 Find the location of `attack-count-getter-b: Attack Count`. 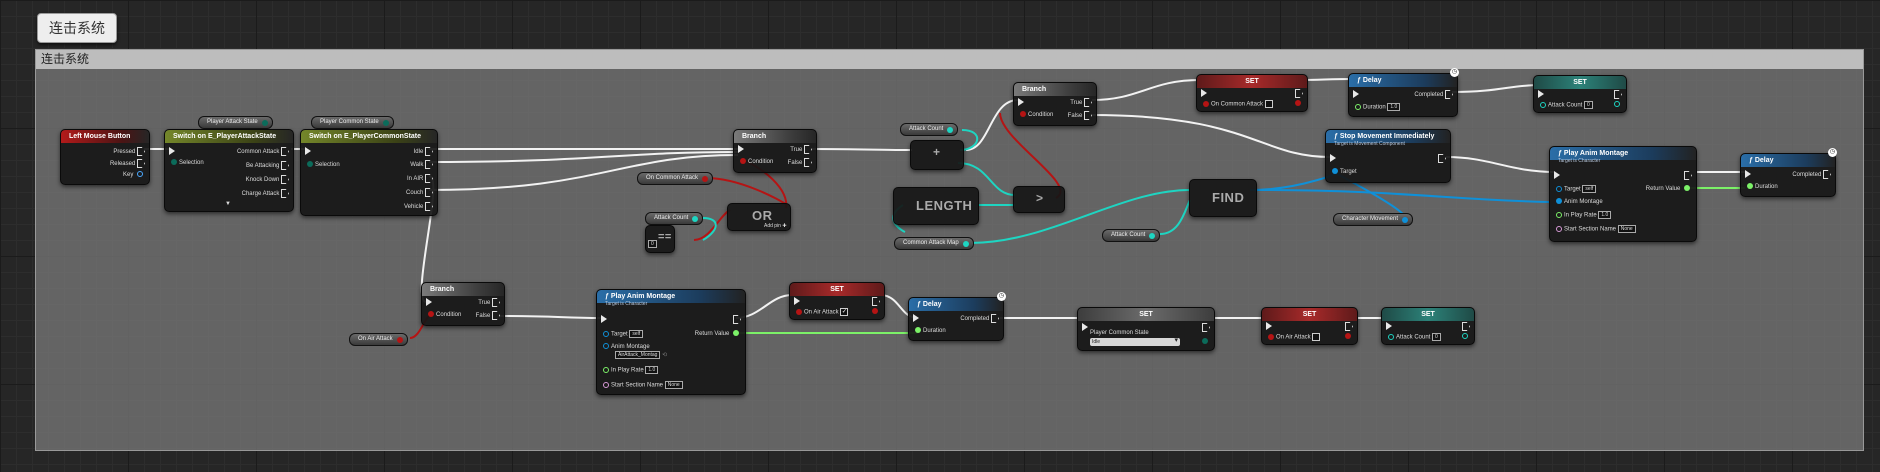

attack-count-getter-b: Attack Count is located at coordinates (929, 129).